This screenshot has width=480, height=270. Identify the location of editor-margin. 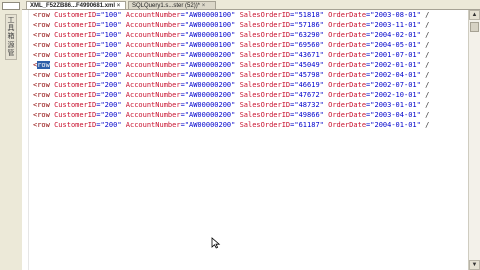
(28, 140).